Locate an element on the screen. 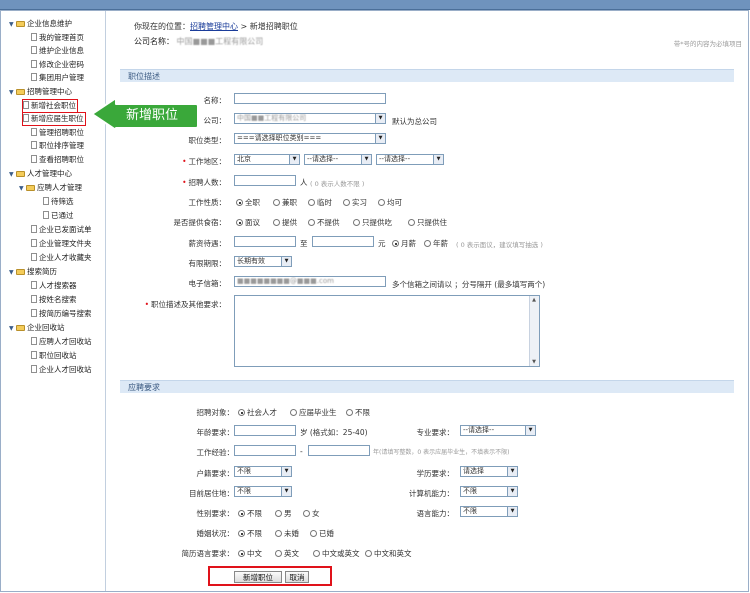 This screenshot has width=750, height=593. gender-male: 男 is located at coordinates (283, 513).